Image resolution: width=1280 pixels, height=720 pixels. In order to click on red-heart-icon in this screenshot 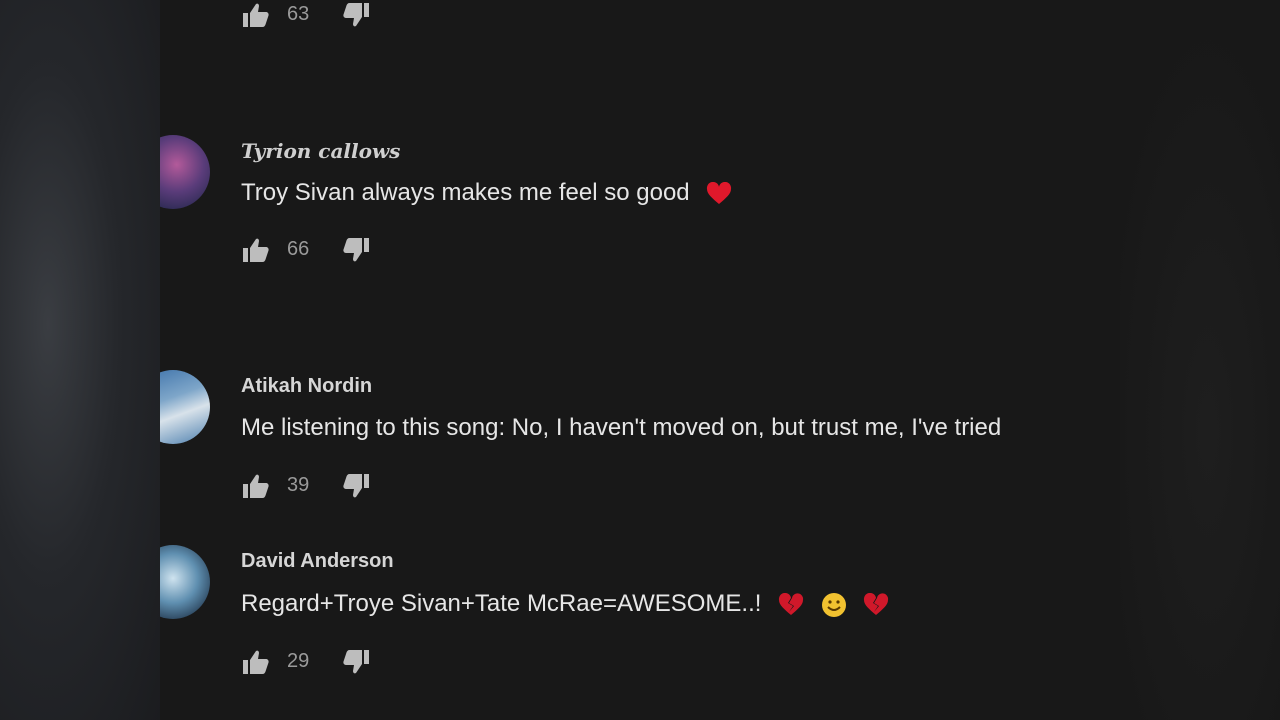, I will do `click(719, 193)`.